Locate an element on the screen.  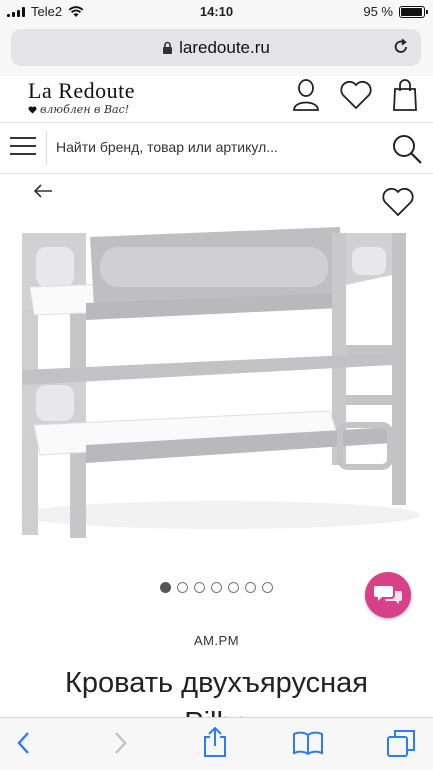
site-header: La Redoute влюблен в Вас! is located at coordinates (216, 99).